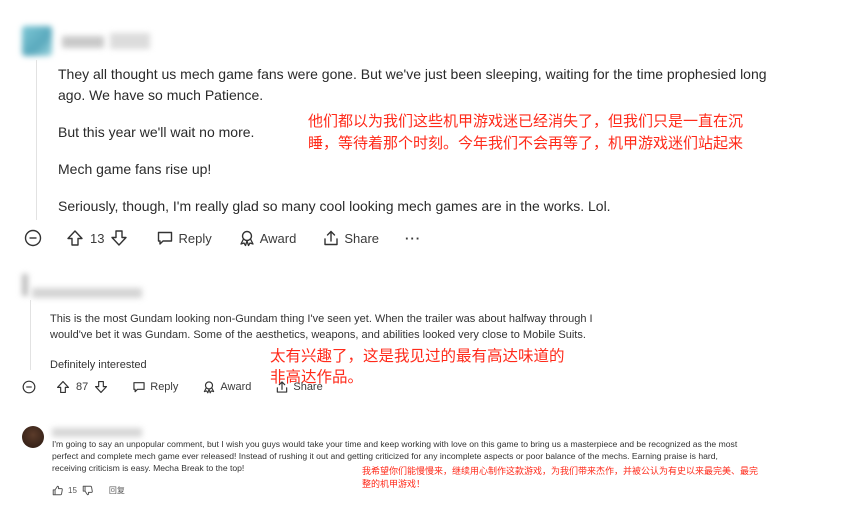  Describe the element at coordinates (156, 132) in the screenshot. I see `comment-paragraph: But this year we'll wait no more.` at that location.